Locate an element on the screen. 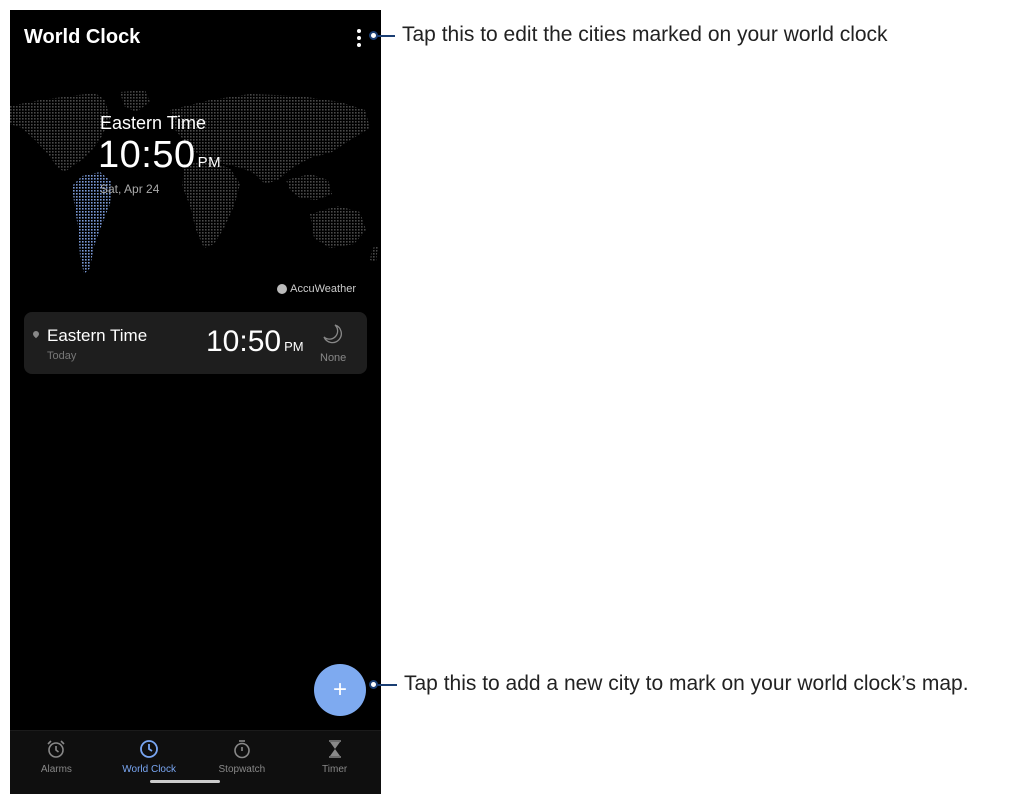 The width and height of the screenshot is (1013, 794). tab-stopwatch-label: Stopwatch is located at coordinates (242, 769).